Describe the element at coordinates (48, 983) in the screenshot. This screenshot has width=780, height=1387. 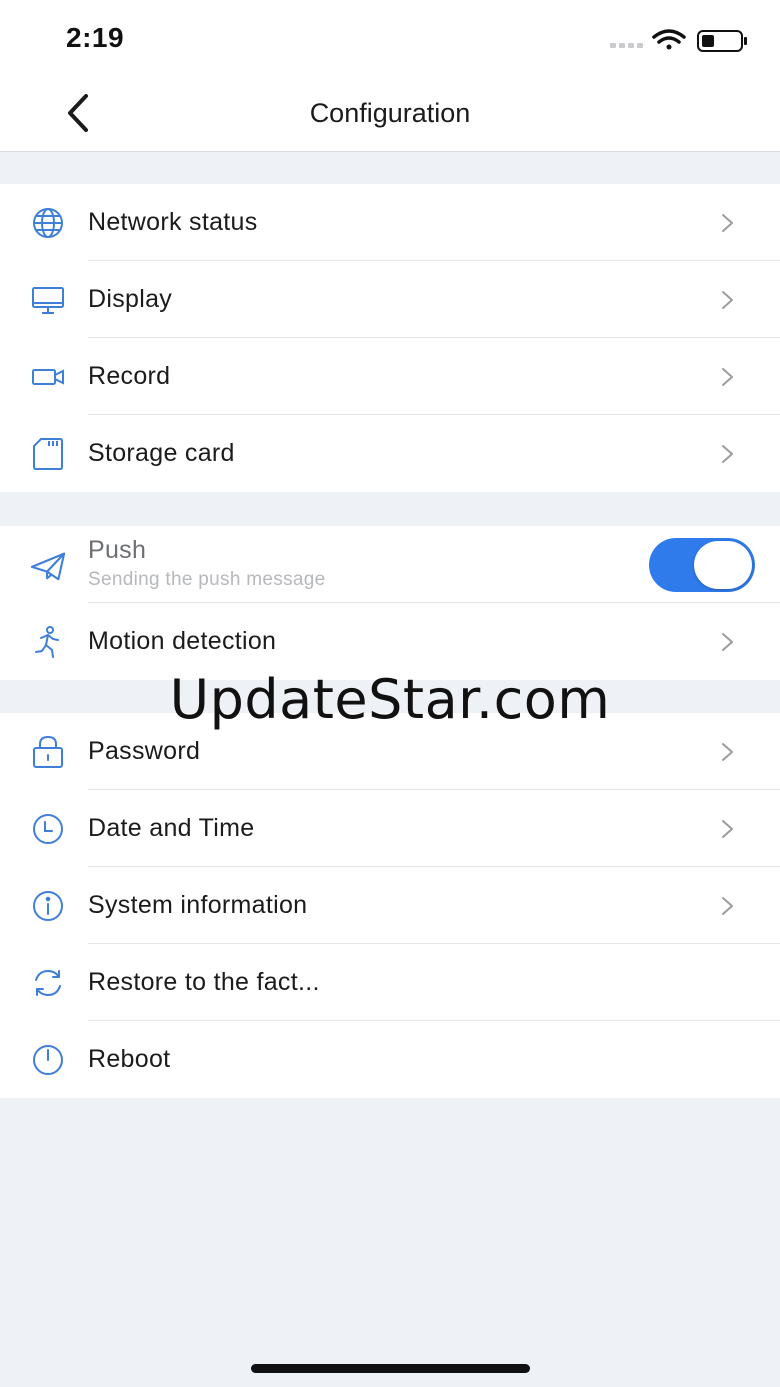
I see `refresh-icon` at that location.